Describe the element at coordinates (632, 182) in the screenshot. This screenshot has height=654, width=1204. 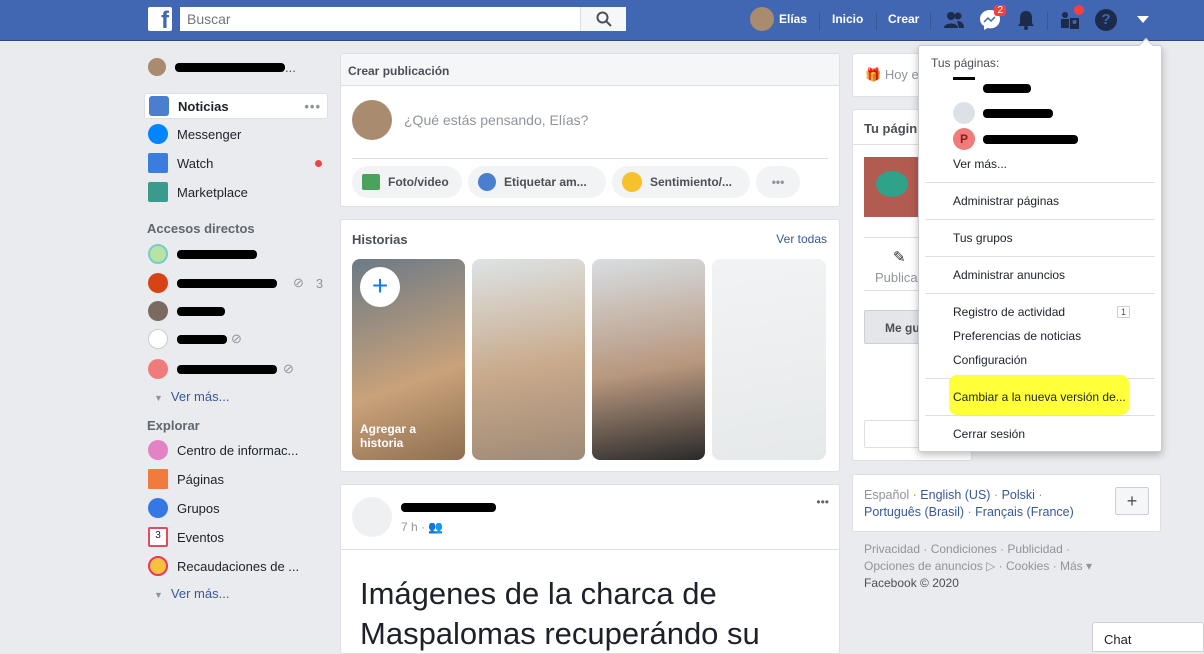
I see `smiley-icon` at that location.